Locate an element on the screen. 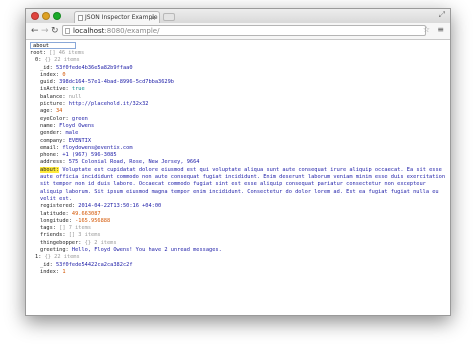 The height and width of the screenshot is (346, 474). key: 1: is located at coordinates (38, 257).